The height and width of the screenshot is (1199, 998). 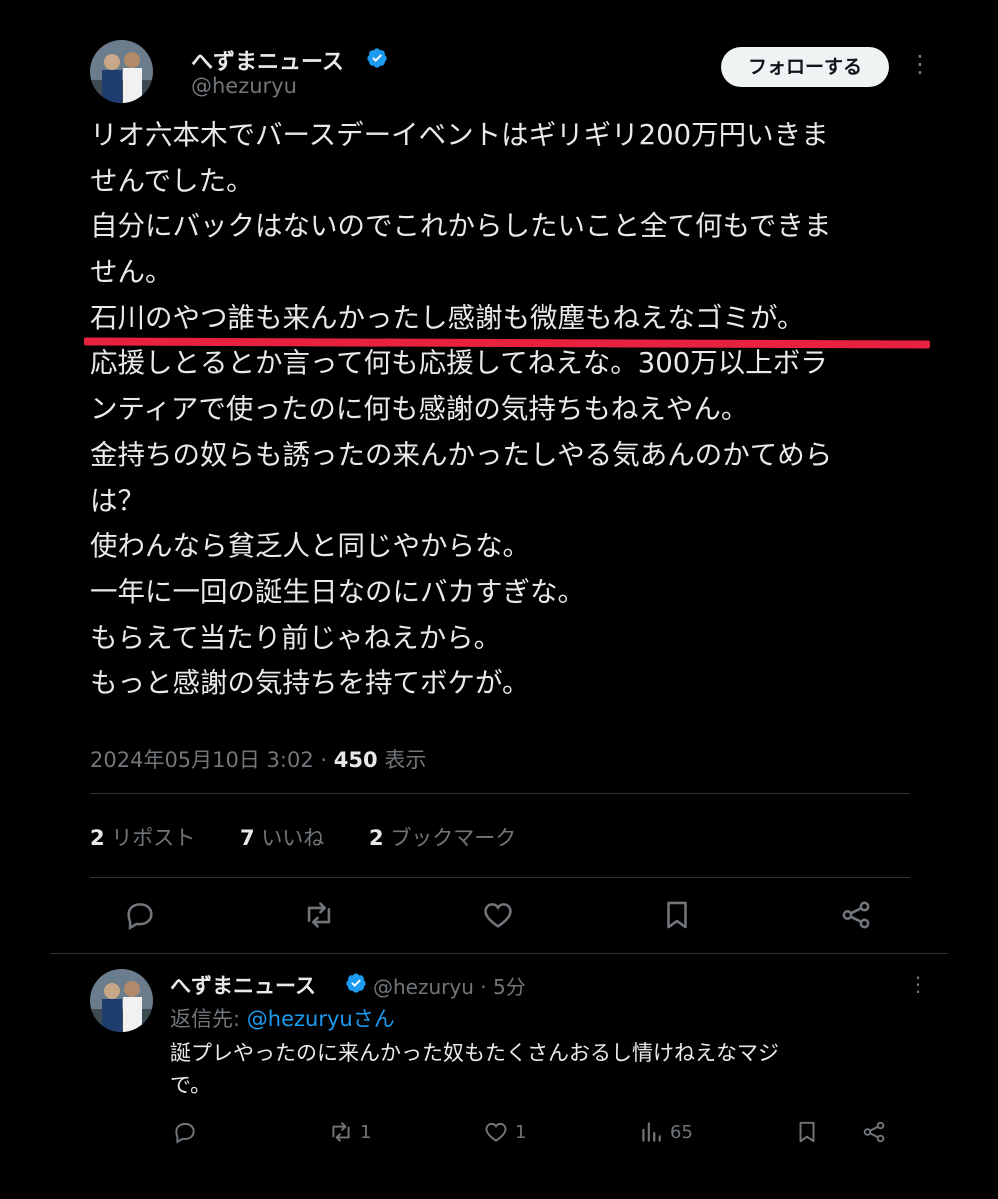 I want to click on tweet-line: 石川のやつ誰も来んかったし感謝も微塵もねえなゴミが。, so click(x=447, y=317).